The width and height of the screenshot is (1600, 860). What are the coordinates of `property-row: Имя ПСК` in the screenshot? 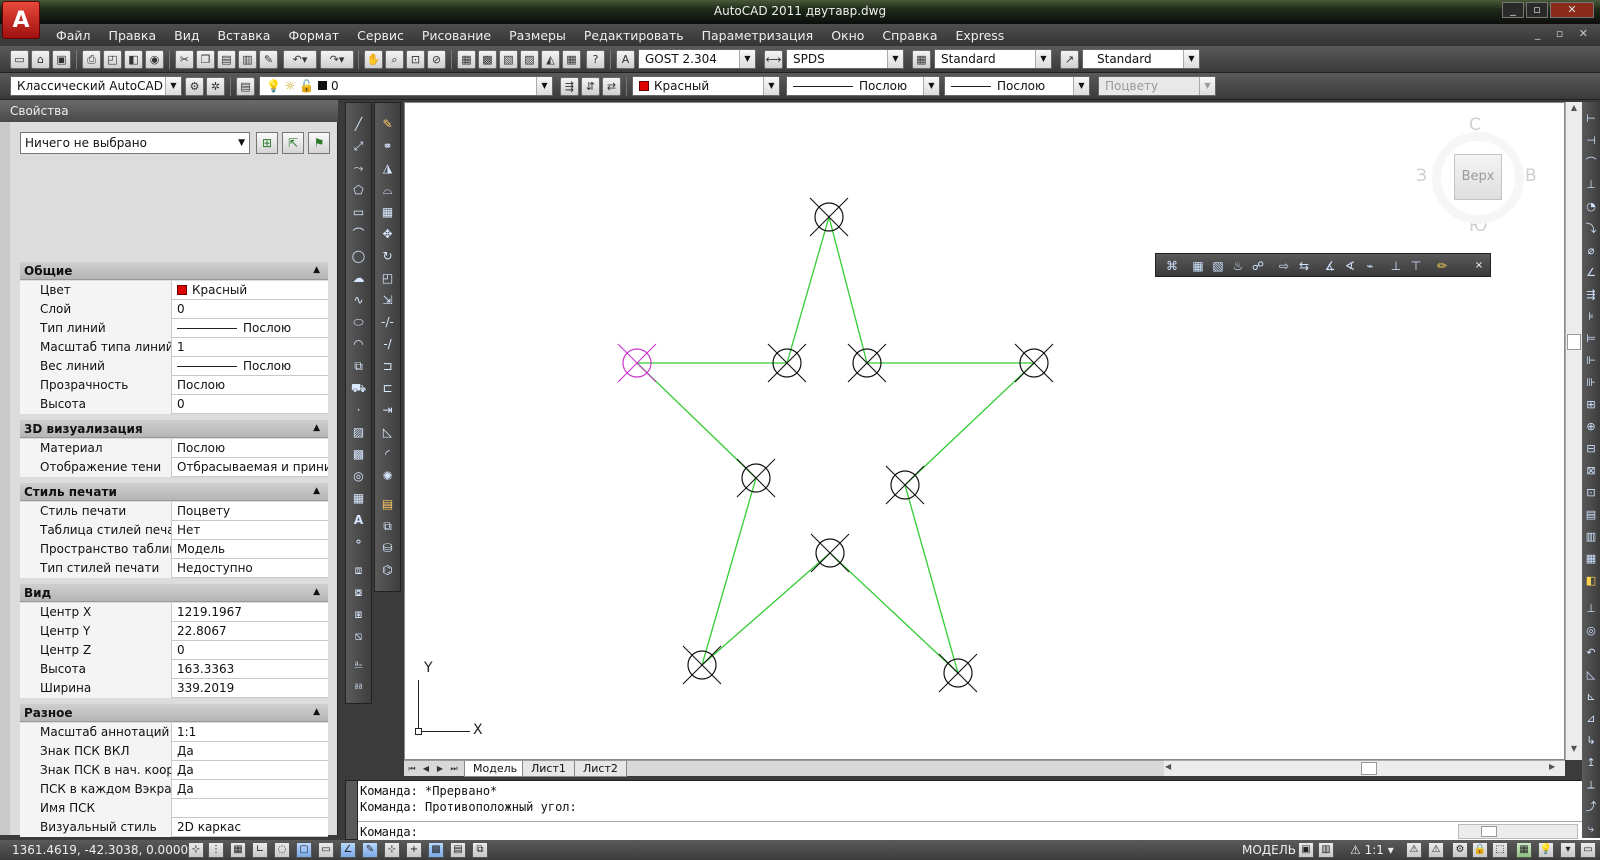 It's located at (174, 808).